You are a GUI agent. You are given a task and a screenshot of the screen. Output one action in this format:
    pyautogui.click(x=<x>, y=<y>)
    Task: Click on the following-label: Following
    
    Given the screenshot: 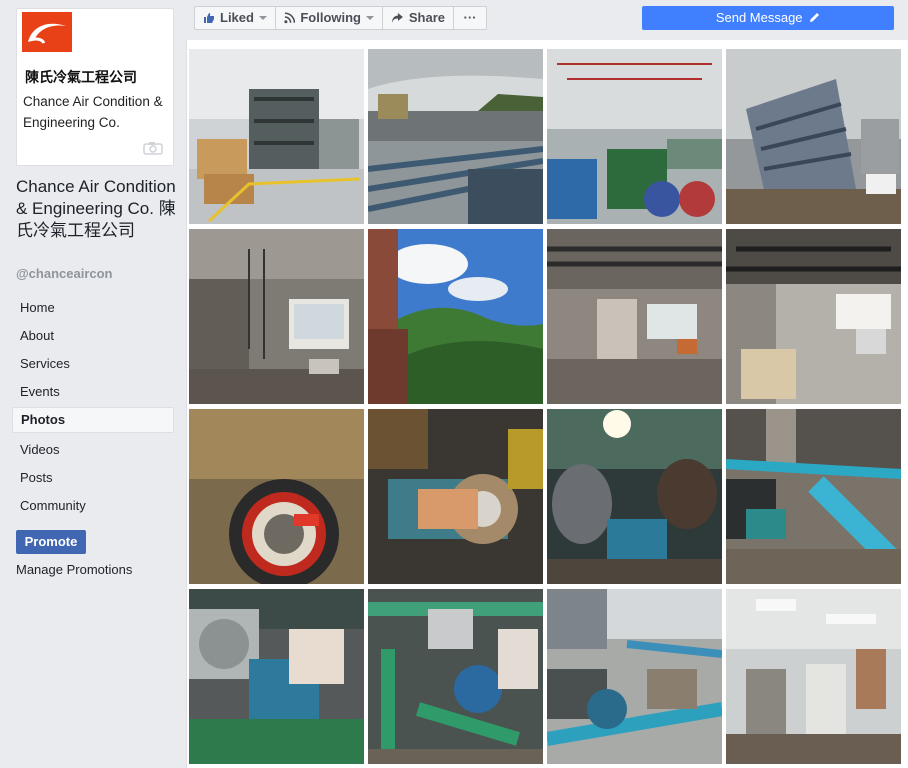 What is the action you would take?
    pyautogui.click(x=330, y=17)
    